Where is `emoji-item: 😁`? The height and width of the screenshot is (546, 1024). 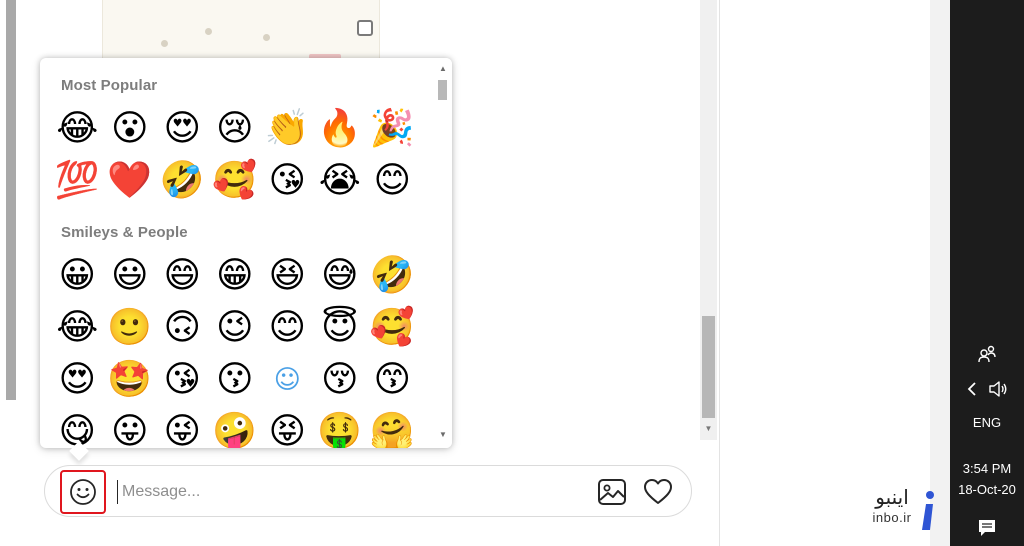 emoji-item: 😁 is located at coordinates (235, 276).